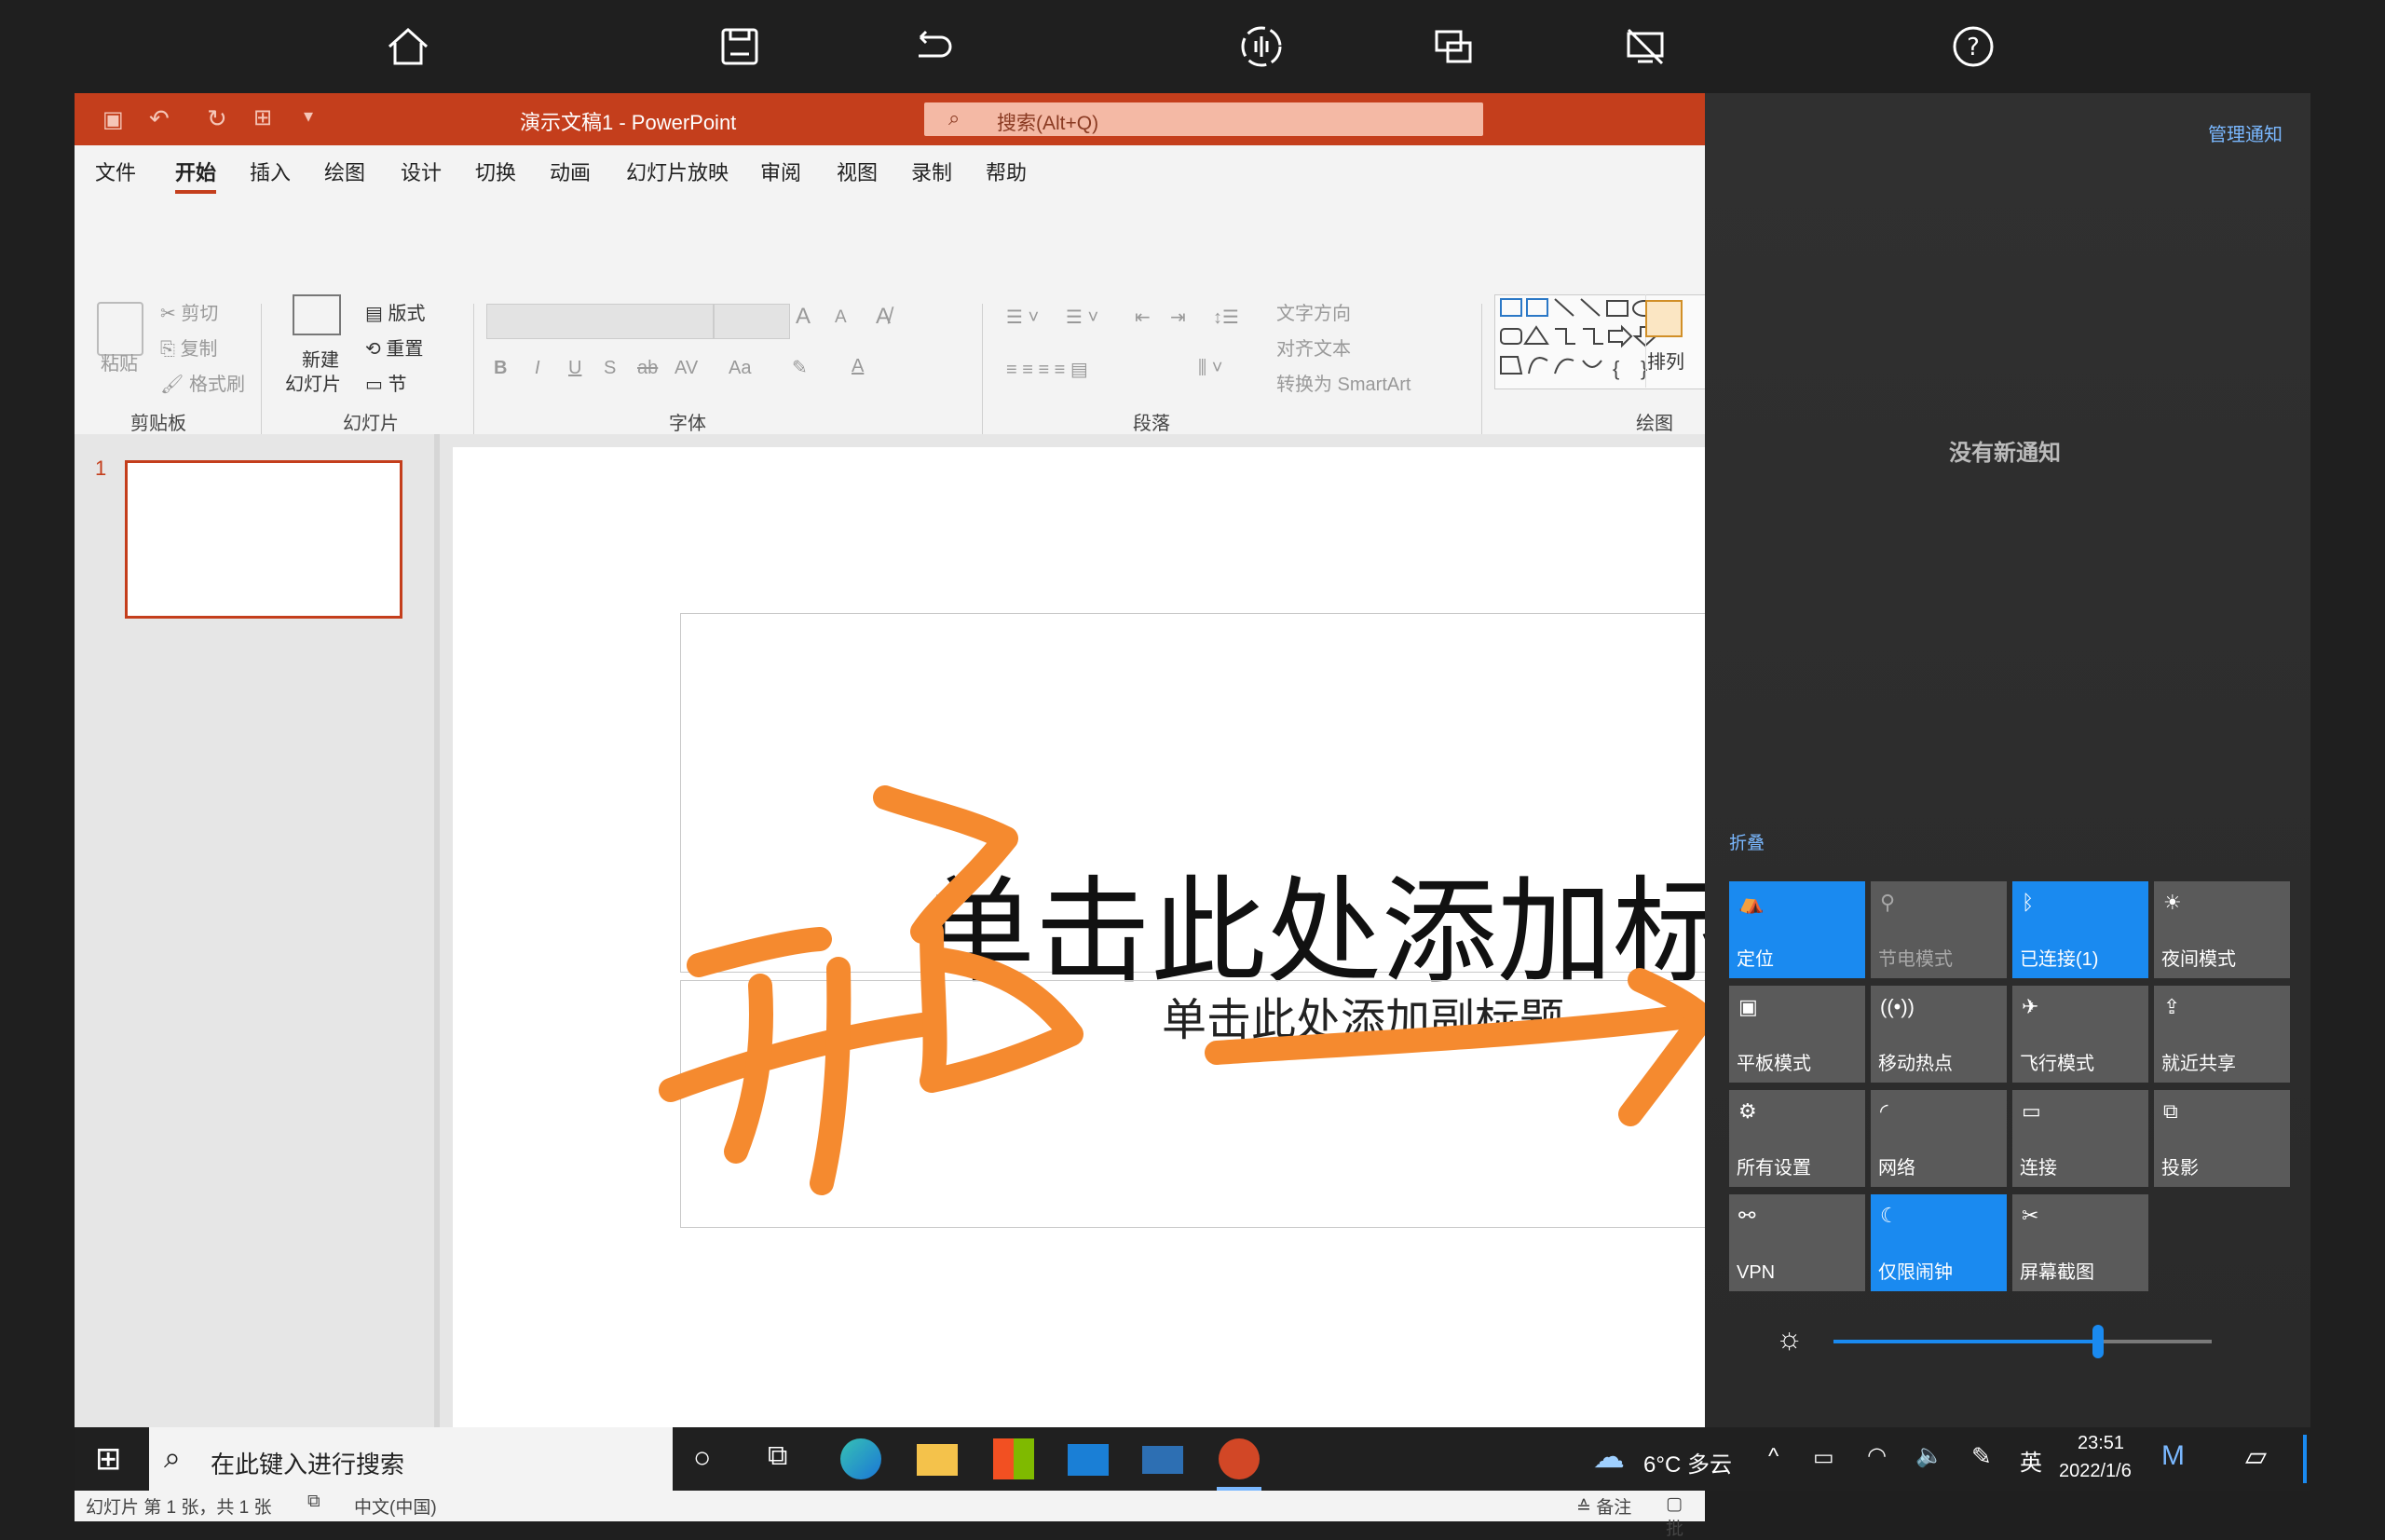 This screenshot has height=1540, width=2385. Describe the element at coordinates (1823, 1457) in the screenshot. I see `battery-icon: ▭` at that location.